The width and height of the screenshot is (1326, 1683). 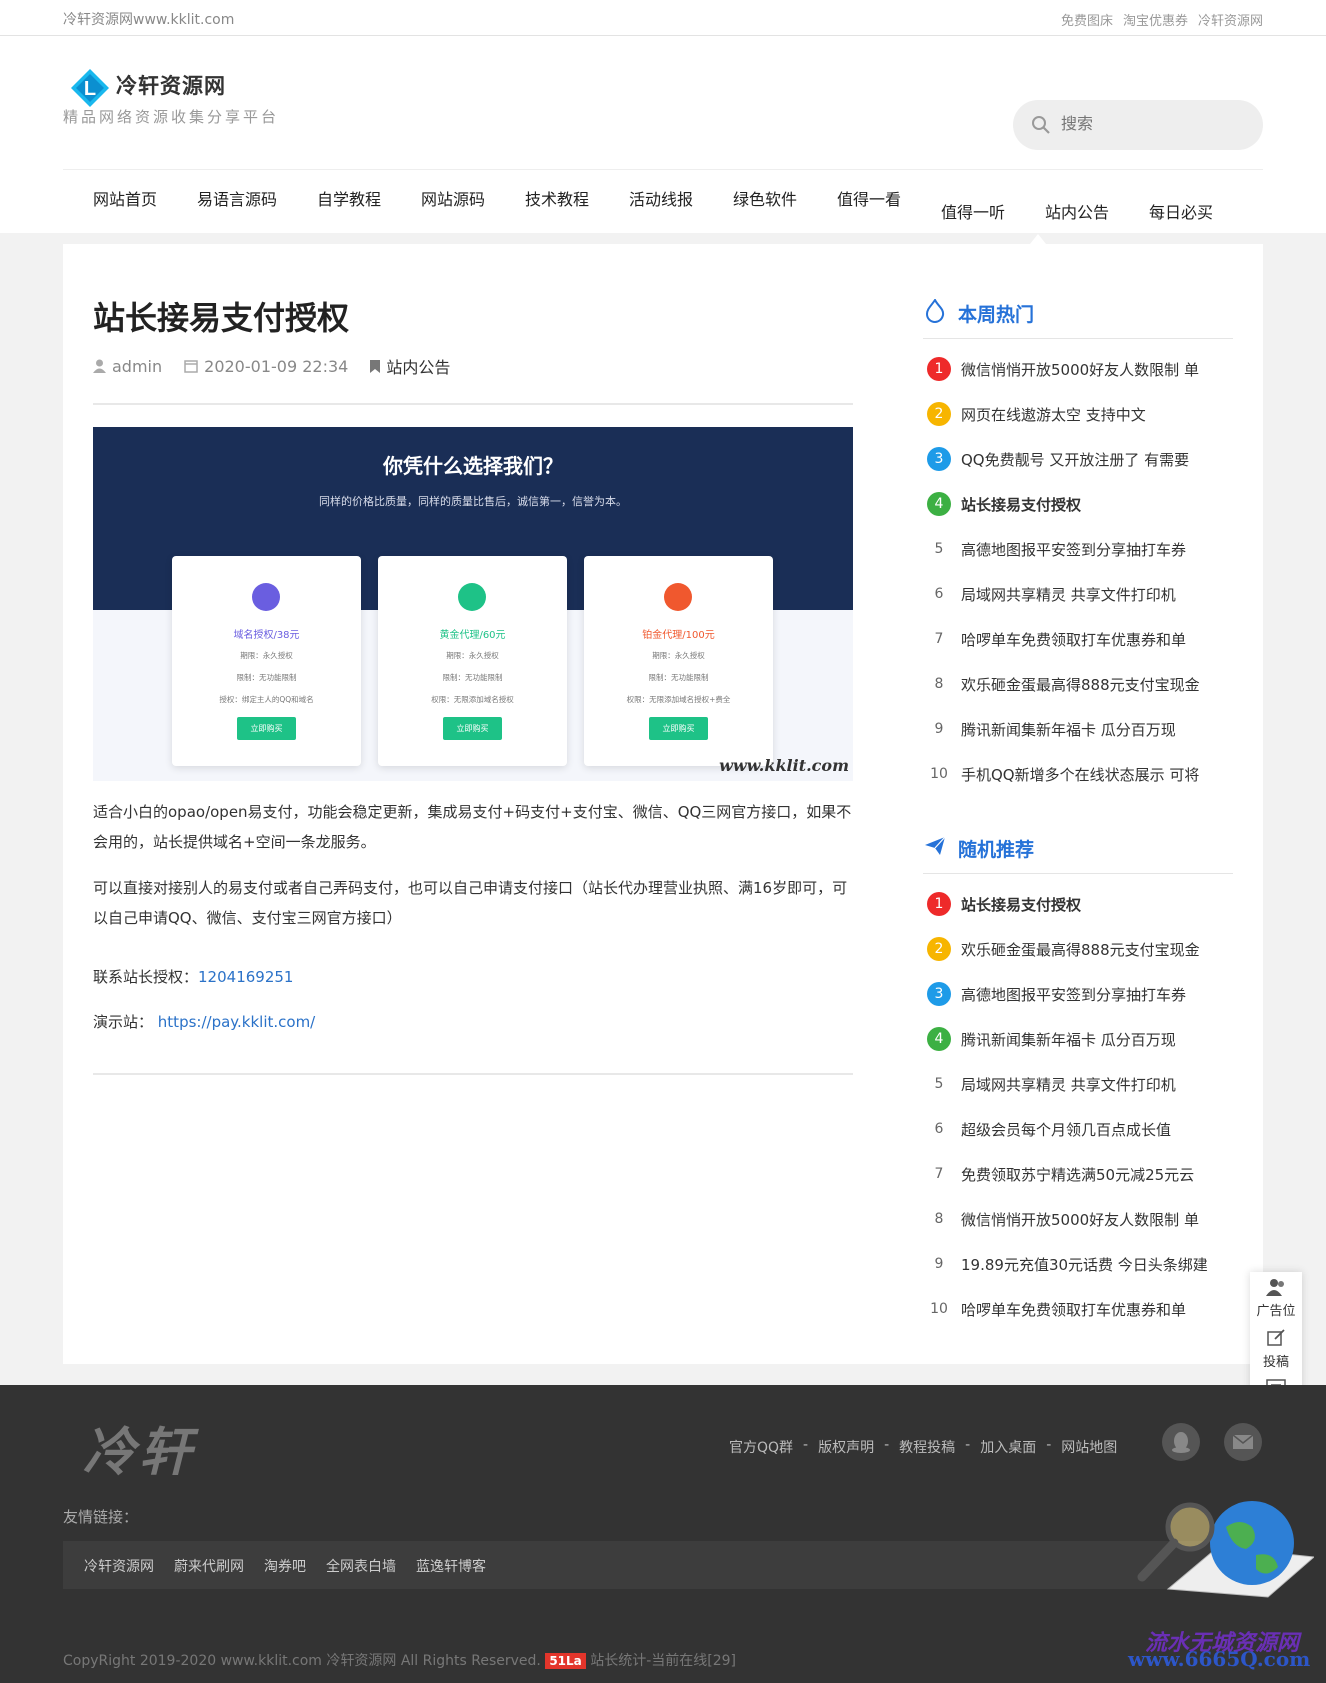 I want to click on nav-tech-tutorial: 技术教程, so click(x=557, y=198).